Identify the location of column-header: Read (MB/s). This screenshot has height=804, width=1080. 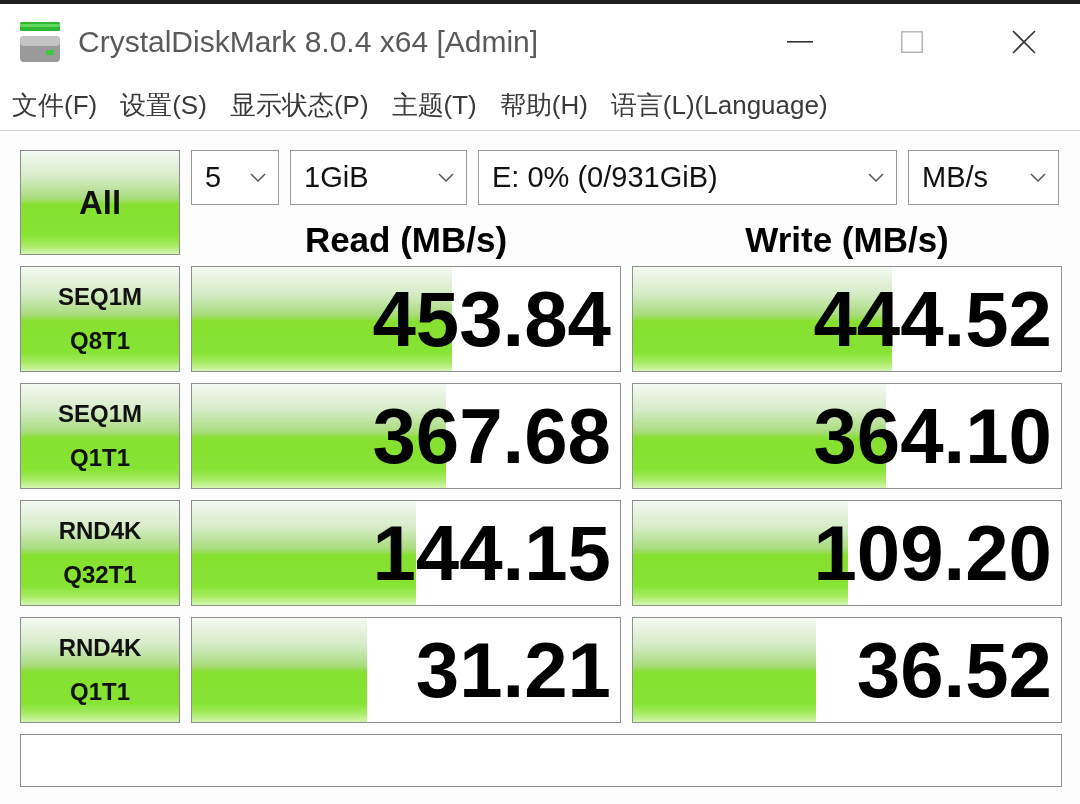
(406, 239).